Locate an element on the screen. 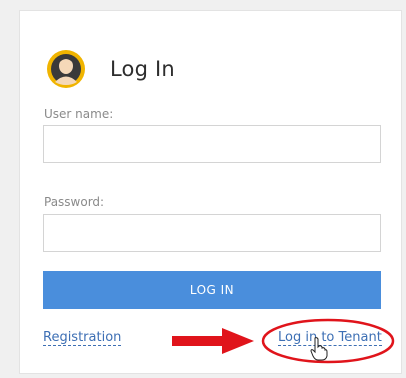 The image size is (406, 378). page-title: Log In is located at coordinates (142, 69).